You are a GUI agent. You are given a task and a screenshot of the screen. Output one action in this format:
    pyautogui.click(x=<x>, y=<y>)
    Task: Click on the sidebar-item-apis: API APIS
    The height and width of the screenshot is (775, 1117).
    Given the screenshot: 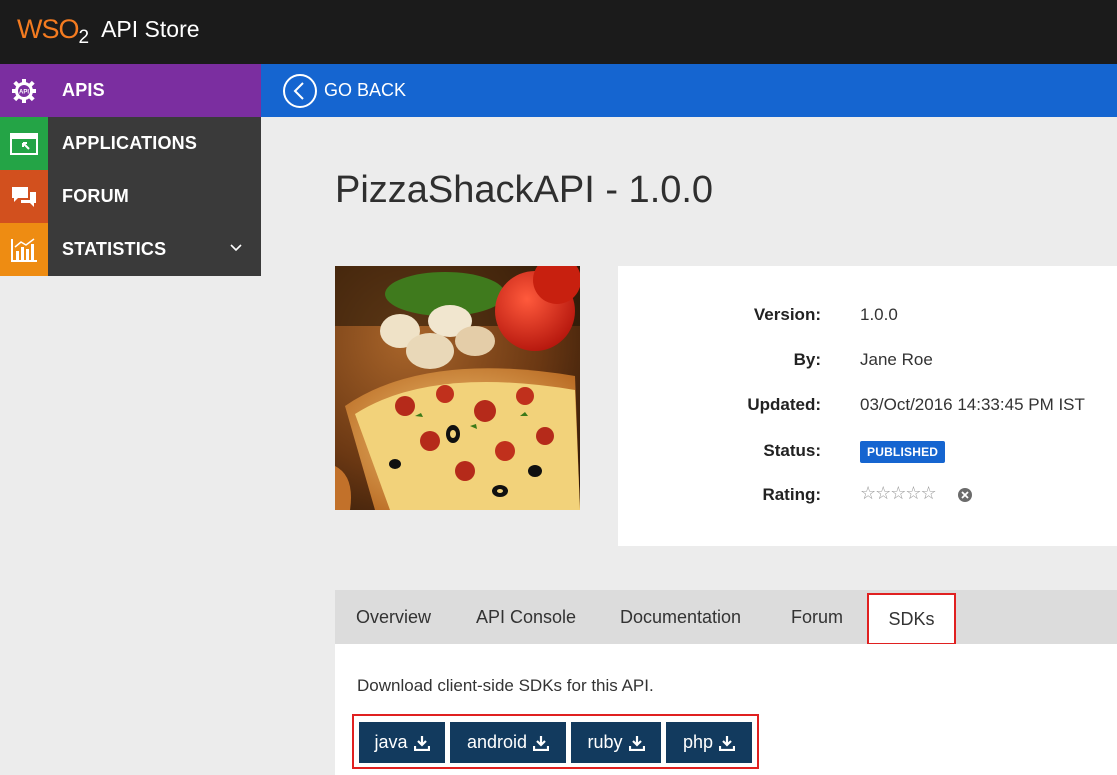 What is the action you would take?
    pyautogui.click(x=130, y=90)
    